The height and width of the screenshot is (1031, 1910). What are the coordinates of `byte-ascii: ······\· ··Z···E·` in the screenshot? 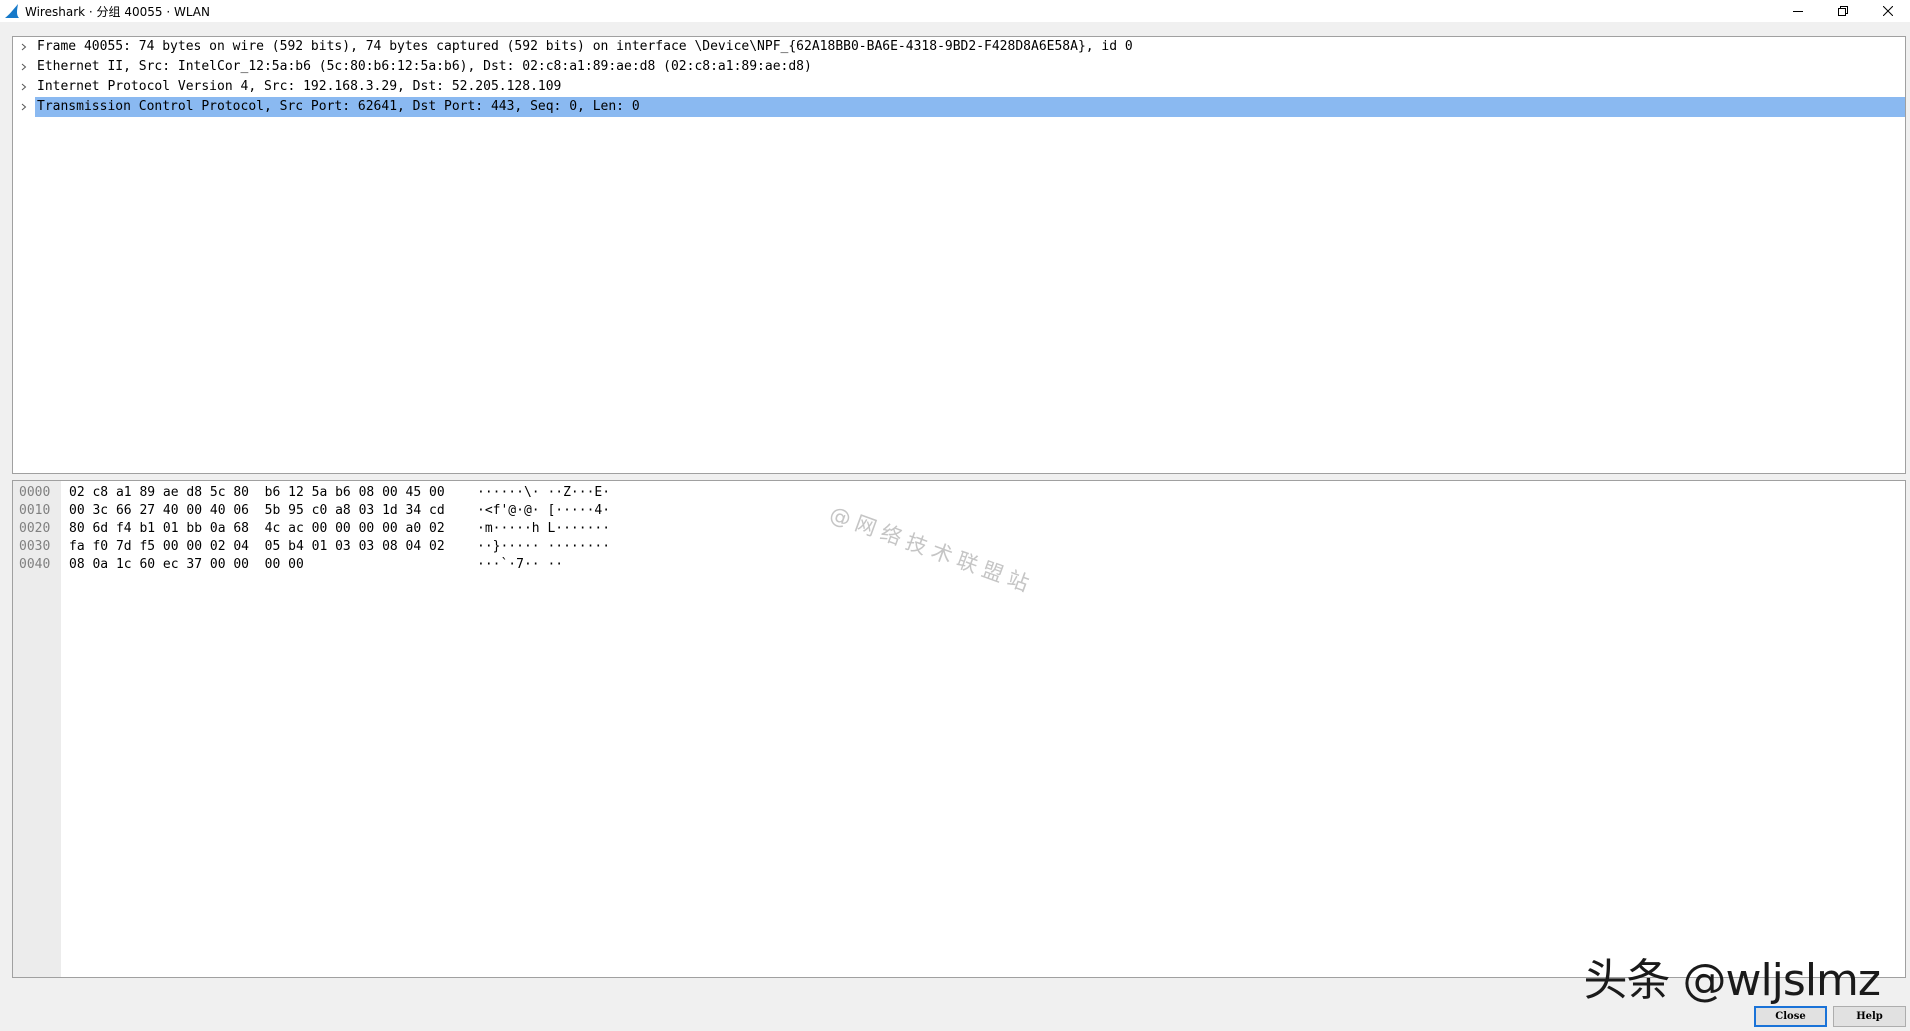 It's located at (543, 493).